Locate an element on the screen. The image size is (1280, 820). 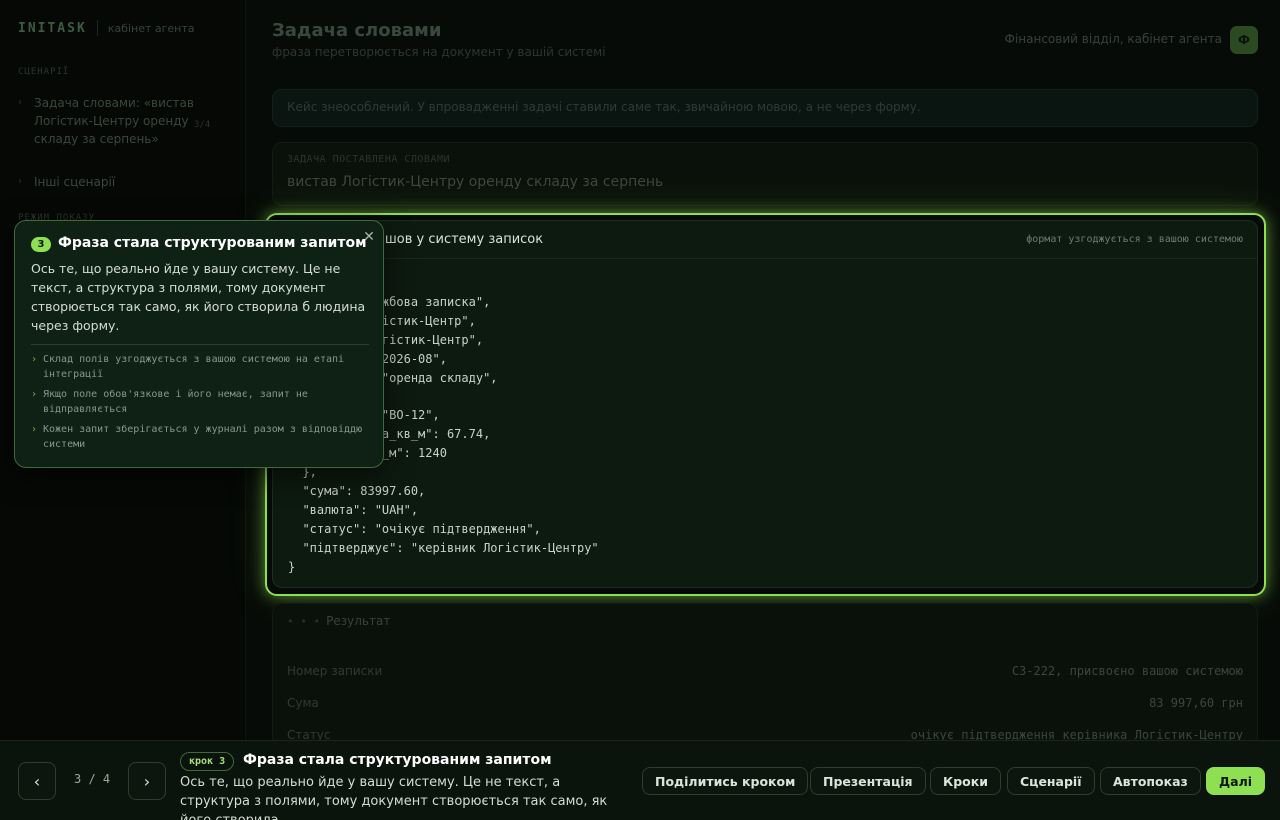
close-icon: ✕ is located at coordinates (369, 237).